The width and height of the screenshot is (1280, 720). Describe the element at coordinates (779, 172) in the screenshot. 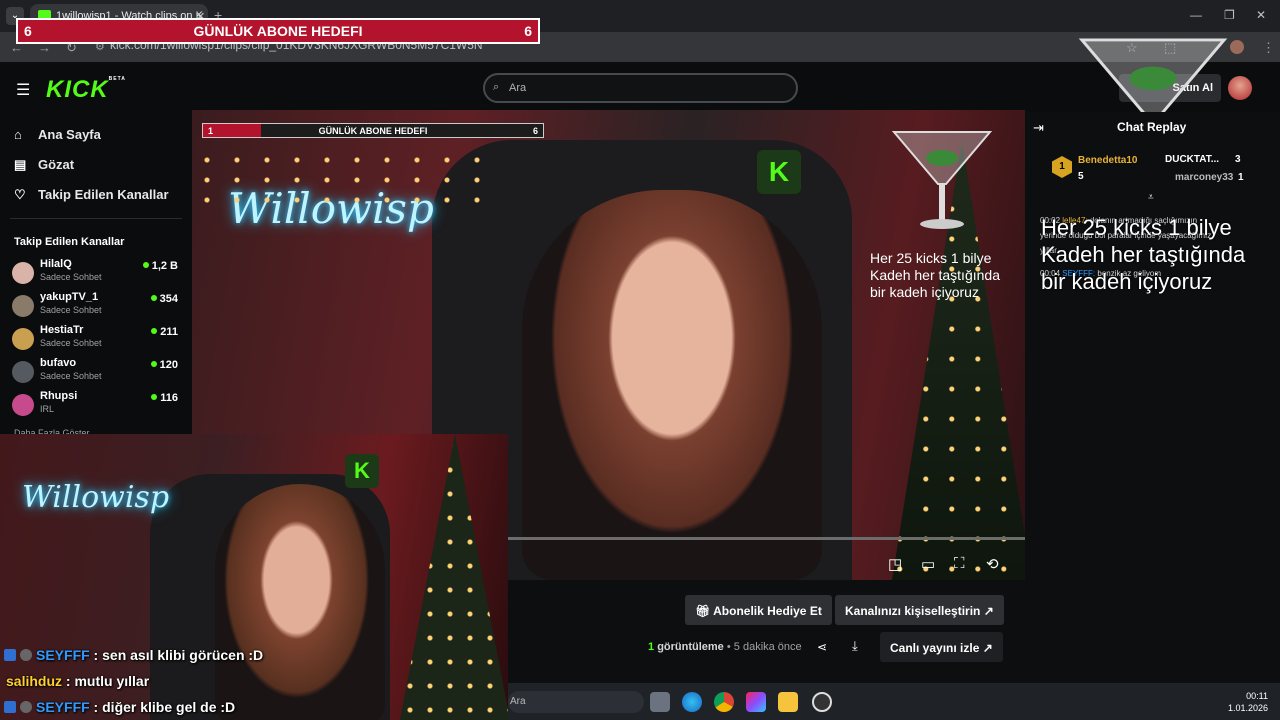

I see `chair-k-logo: K` at that location.